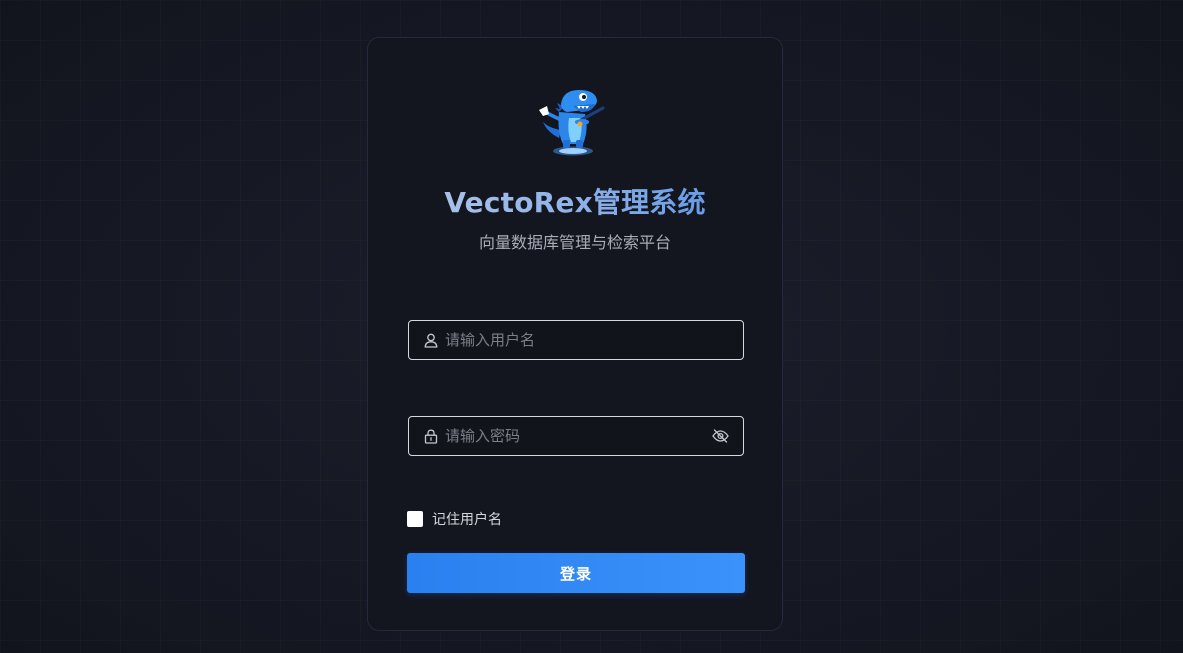 The height and width of the screenshot is (653, 1183). Describe the element at coordinates (574, 242) in the screenshot. I see `app-subtitle: 向量数据库管理与检索平台` at that location.